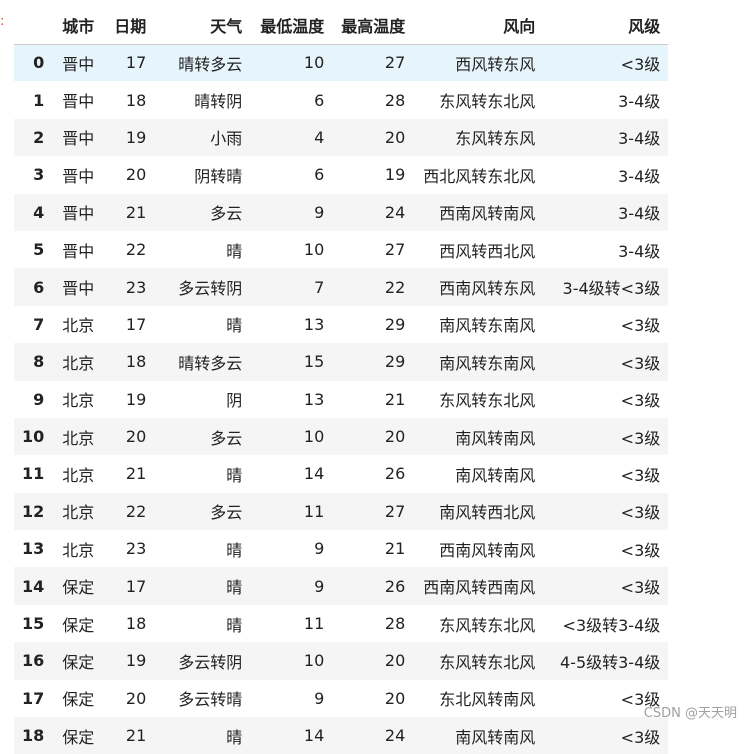  I want to click on table-row: 14 保定 17 晴 9 26 西南风转西南风 <3级, so click(341, 586).